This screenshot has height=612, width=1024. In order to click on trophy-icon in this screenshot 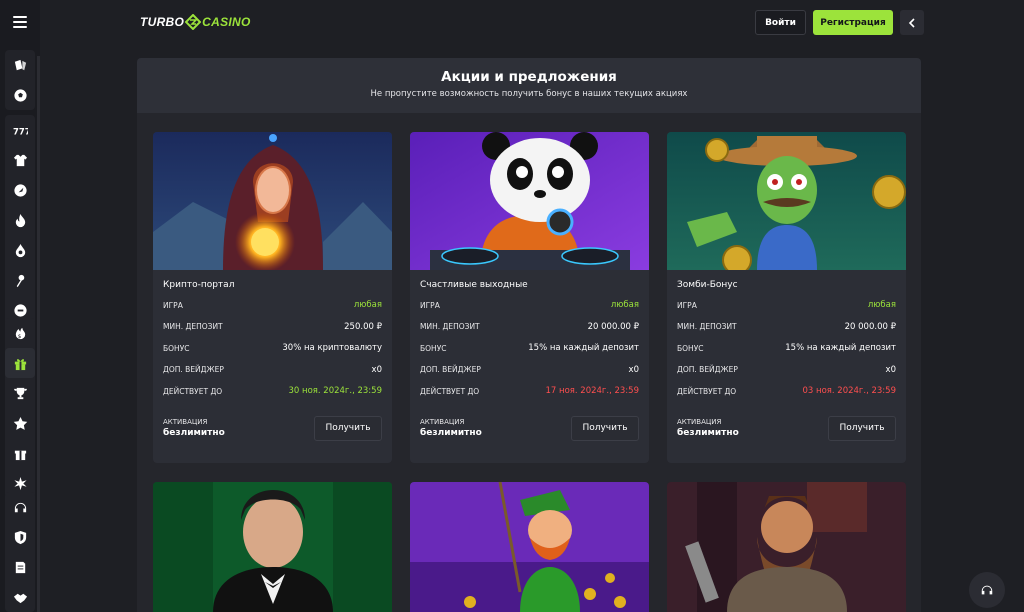, I will do `click(20, 393)`.